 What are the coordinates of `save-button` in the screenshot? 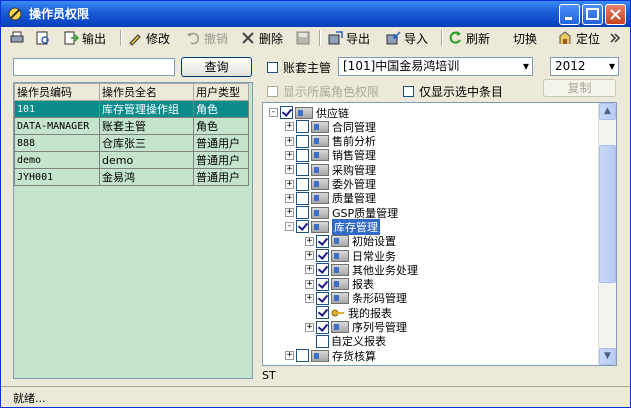 It's located at (303, 38).